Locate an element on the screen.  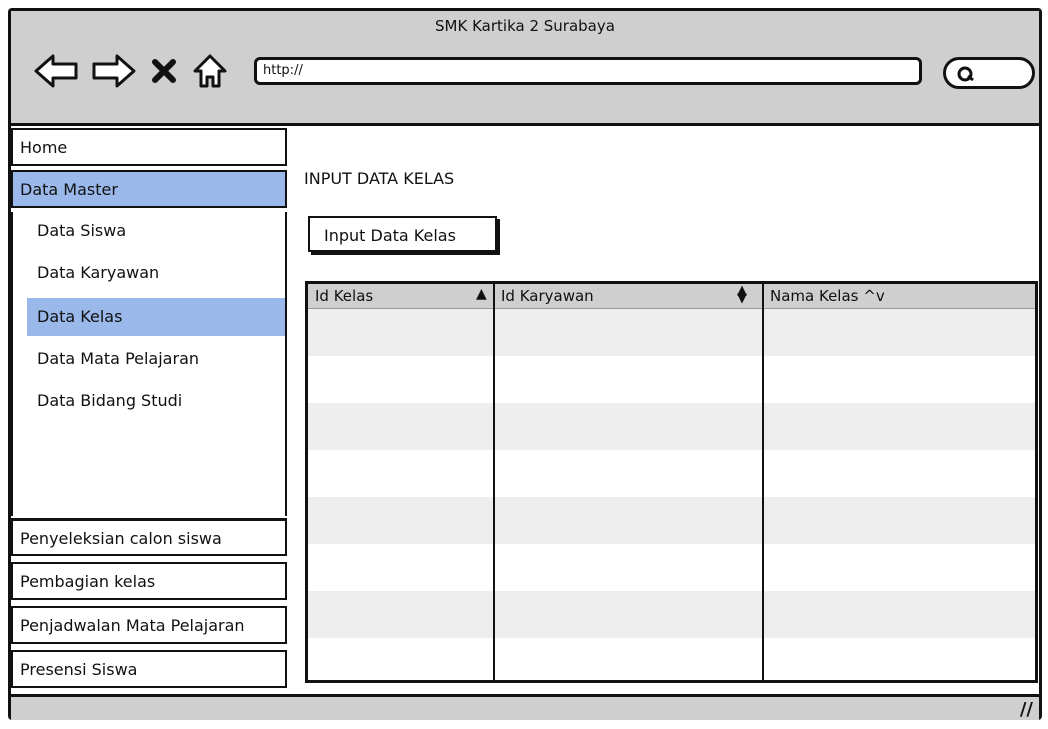
sidebar-item-pembagian-kelas: Pembagian kelas is located at coordinates (149, 581).